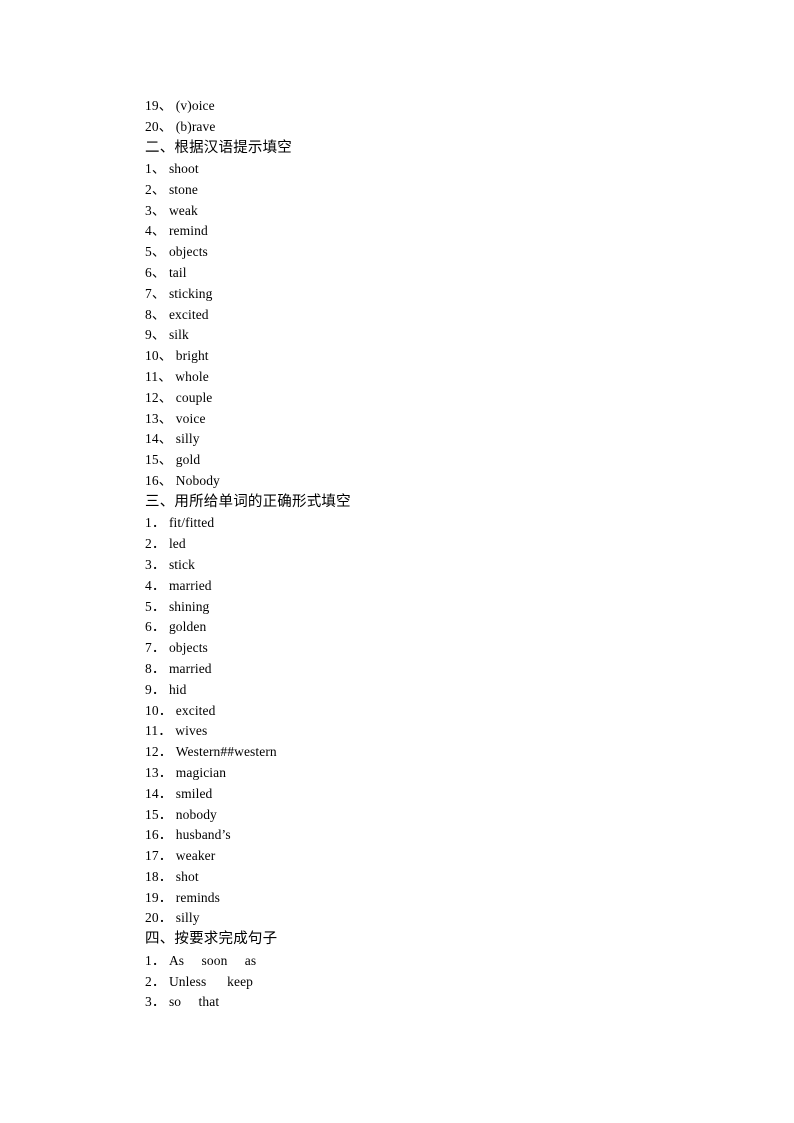  What do you see at coordinates (183, 210) in the screenshot?
I see `answer-item-text: weak` at bounding box center [183, 210].